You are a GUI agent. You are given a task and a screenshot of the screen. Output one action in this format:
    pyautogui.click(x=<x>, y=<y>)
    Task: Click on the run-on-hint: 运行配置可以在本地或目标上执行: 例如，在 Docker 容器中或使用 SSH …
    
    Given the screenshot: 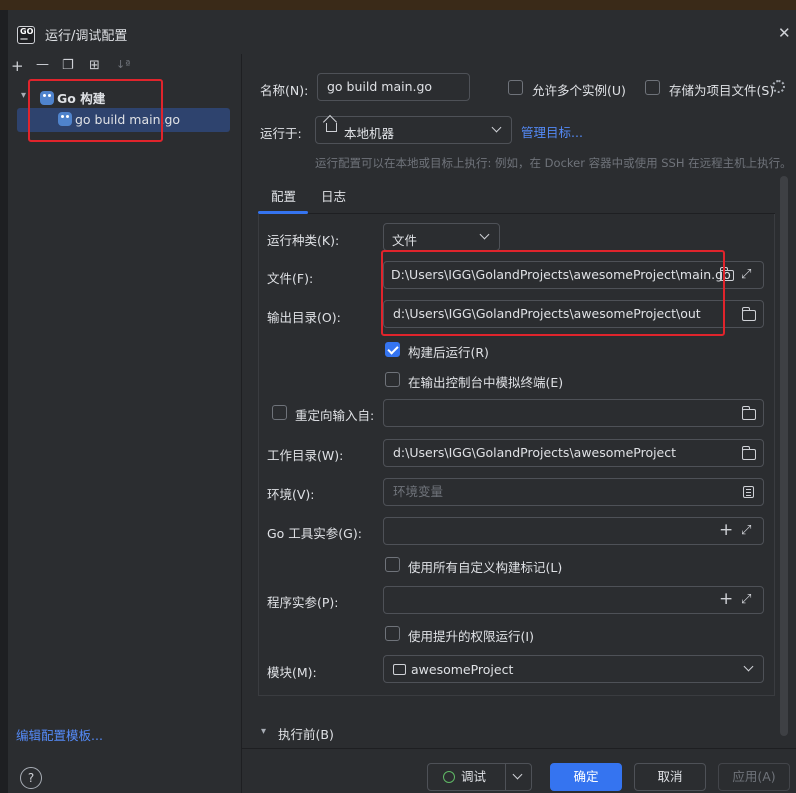 What is the action you would take?
    pyautogui.click(x=553, y=163)
    